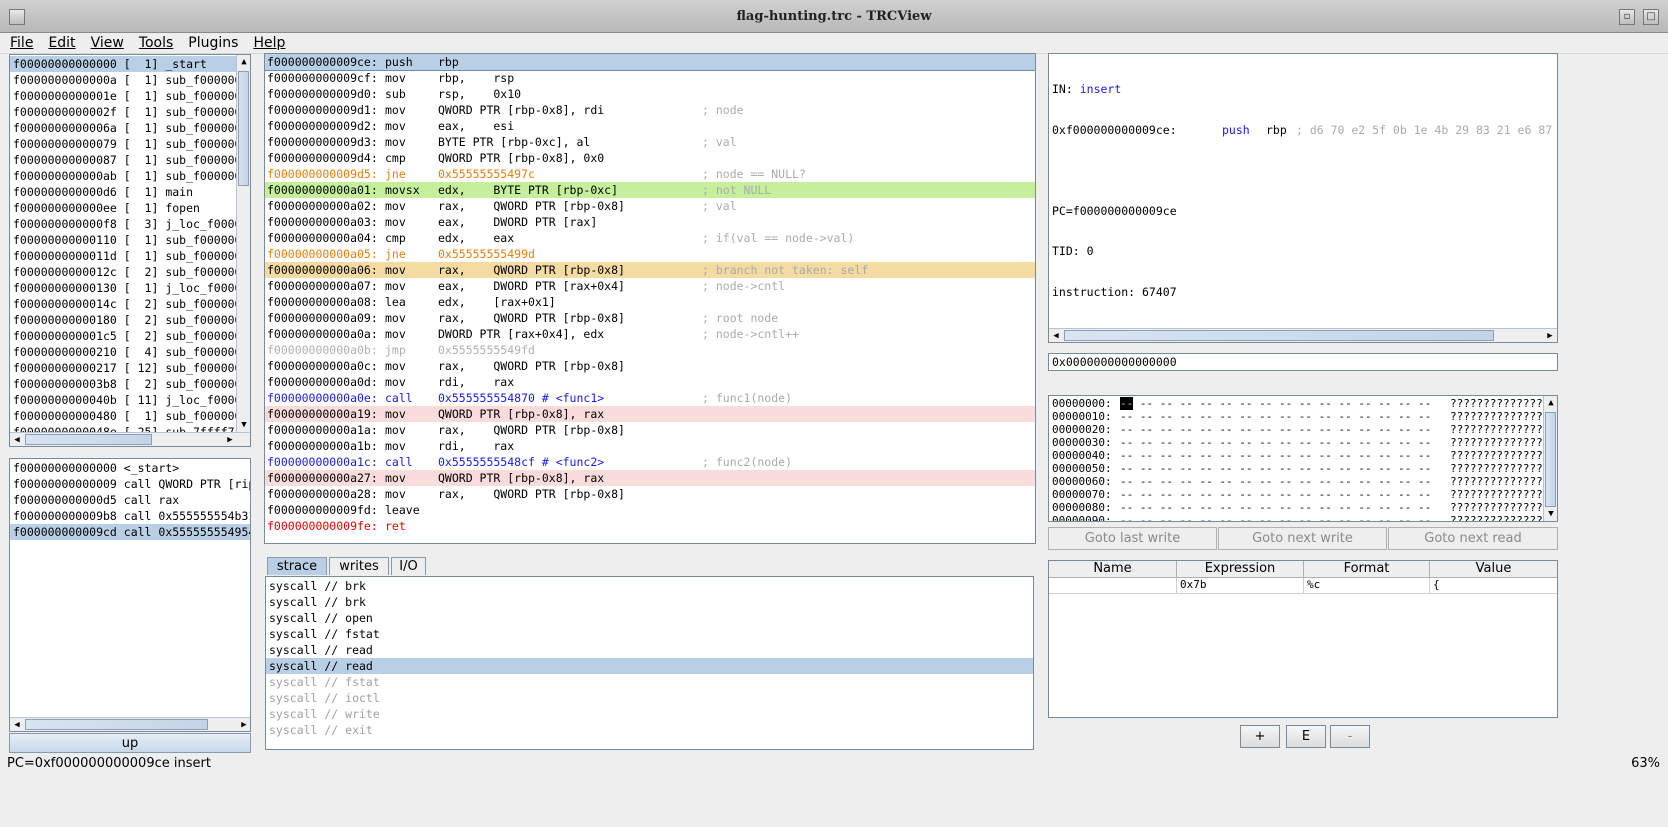 This screenshot has height=827, width=1668. Describe the element at coordinates (1367, 585) in the screenshot. I see `watch-format-cell: %c` at that location.